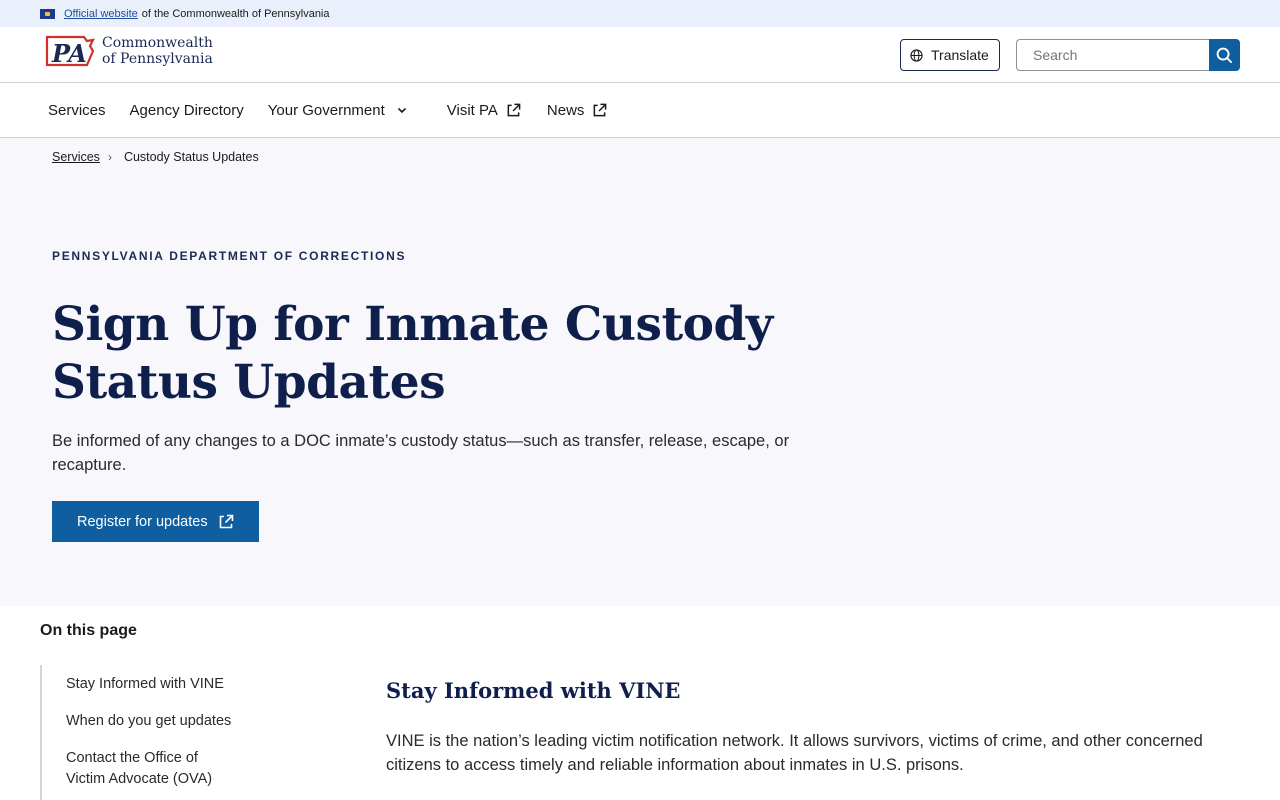 The height and width of the screenshot is (800, 1280). I want to click on pa-keystone-logo-icon: PA, so click(70, 51).